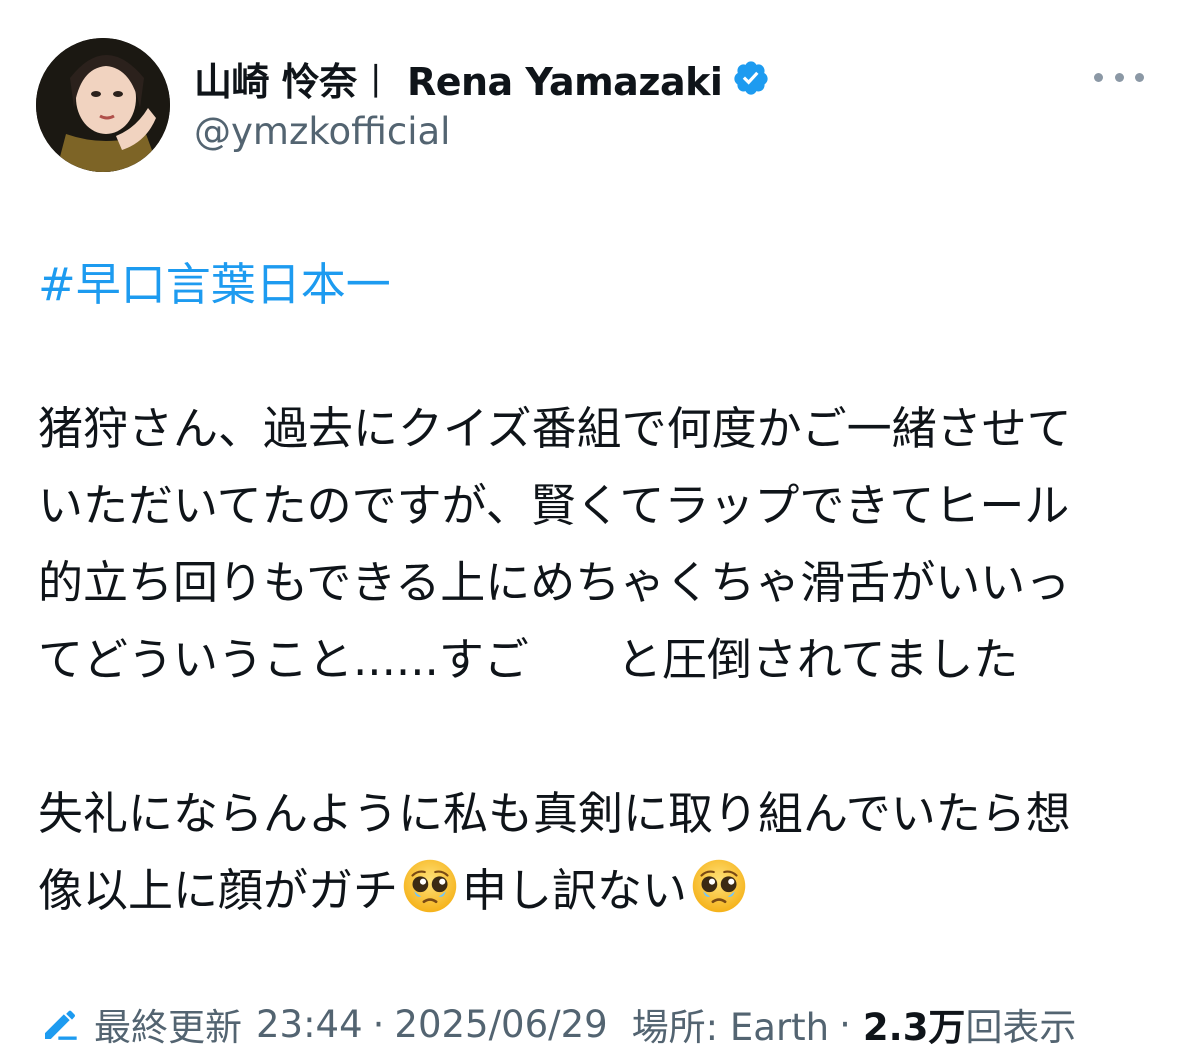 The image size is (1179, 1053). I want to click on post-text-line: 像以上に顔がガチ 申し訳ない, so click(593, 890).